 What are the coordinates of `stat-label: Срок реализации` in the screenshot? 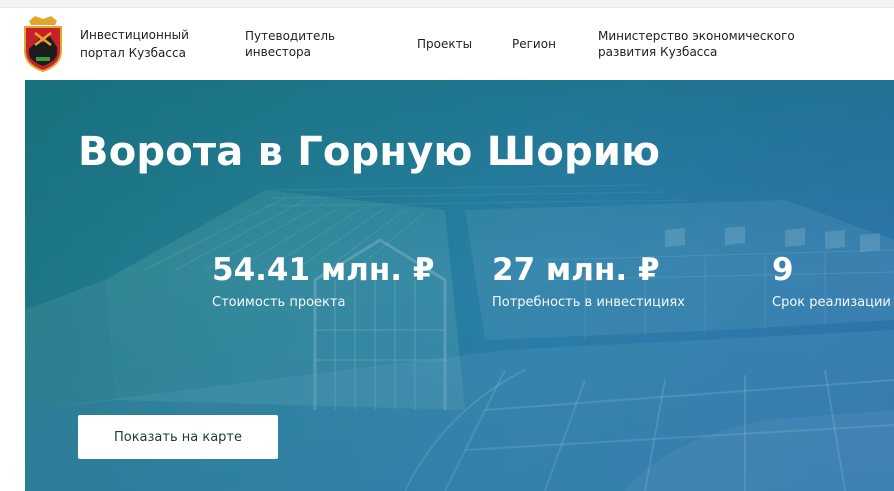 It's located at (831, 302).